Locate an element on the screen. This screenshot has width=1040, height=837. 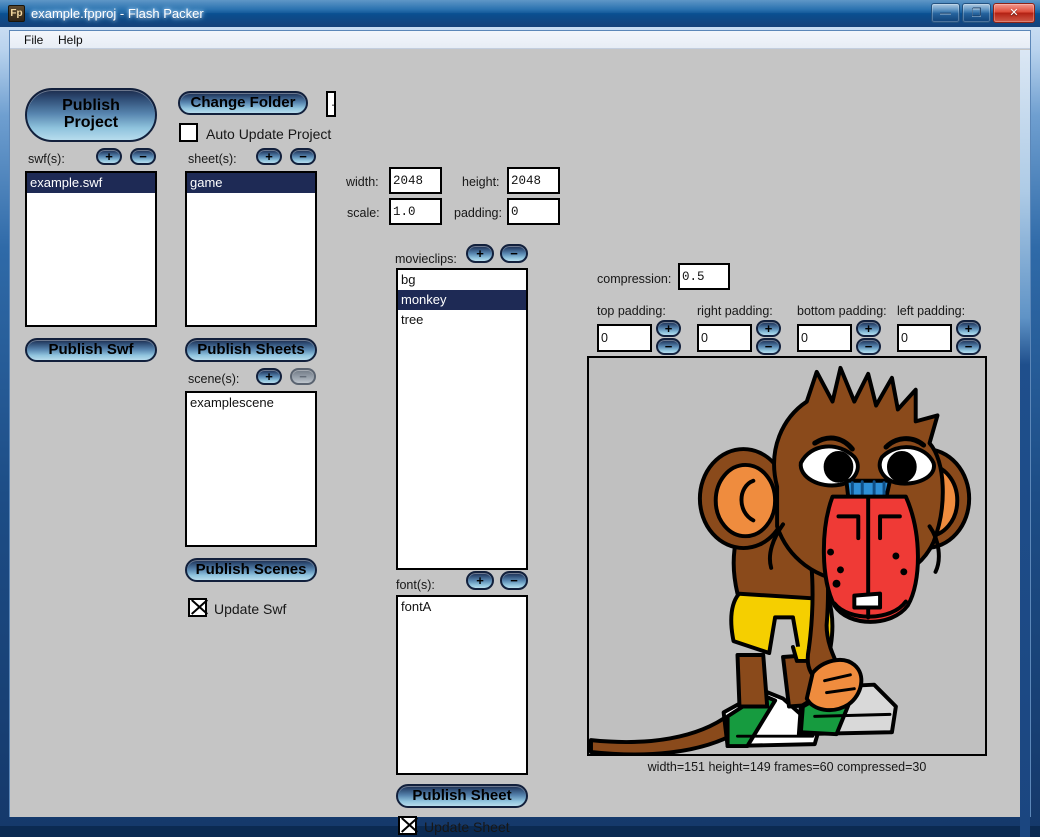
left-padding-input: 0 is located at coordinates (924, 338).